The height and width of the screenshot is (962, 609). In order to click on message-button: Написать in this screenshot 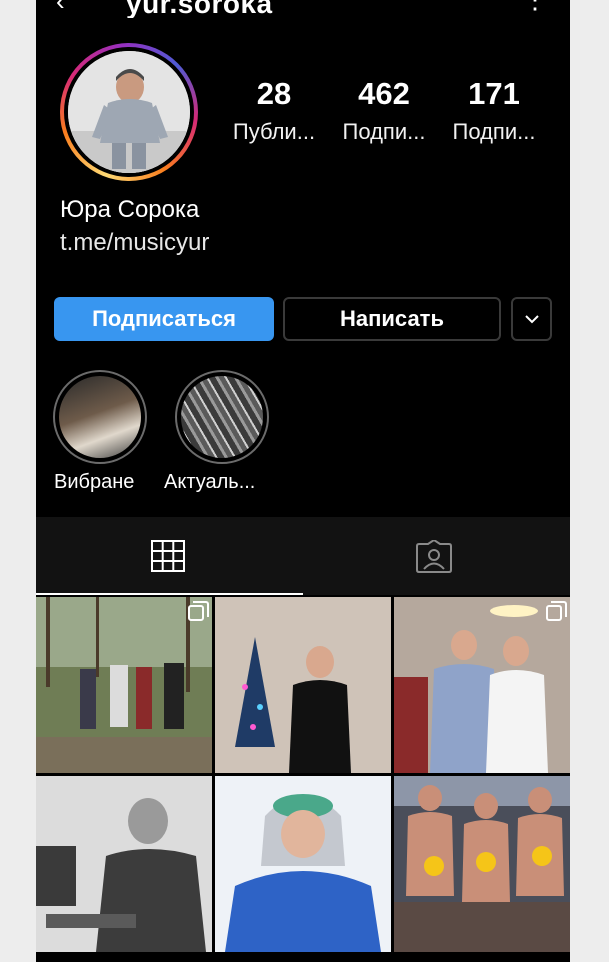, I will do `click(392, 319)`.